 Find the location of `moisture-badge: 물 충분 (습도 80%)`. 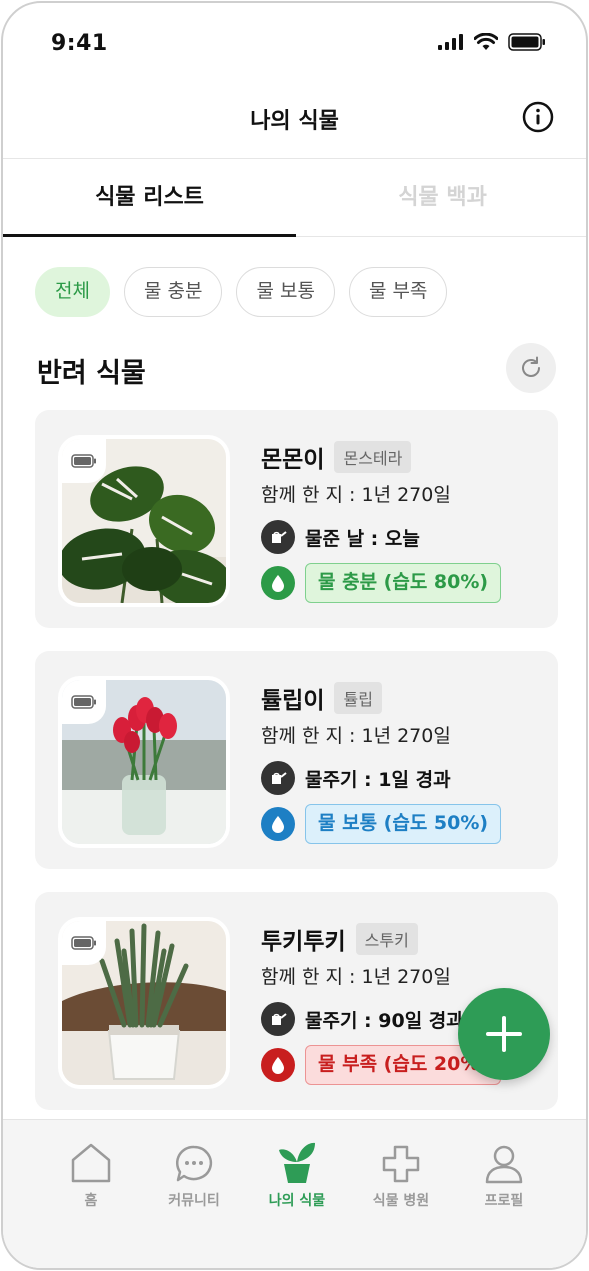

moisture-badge: 물 충분 (습도 80%) is located at coordinates (403, 583).